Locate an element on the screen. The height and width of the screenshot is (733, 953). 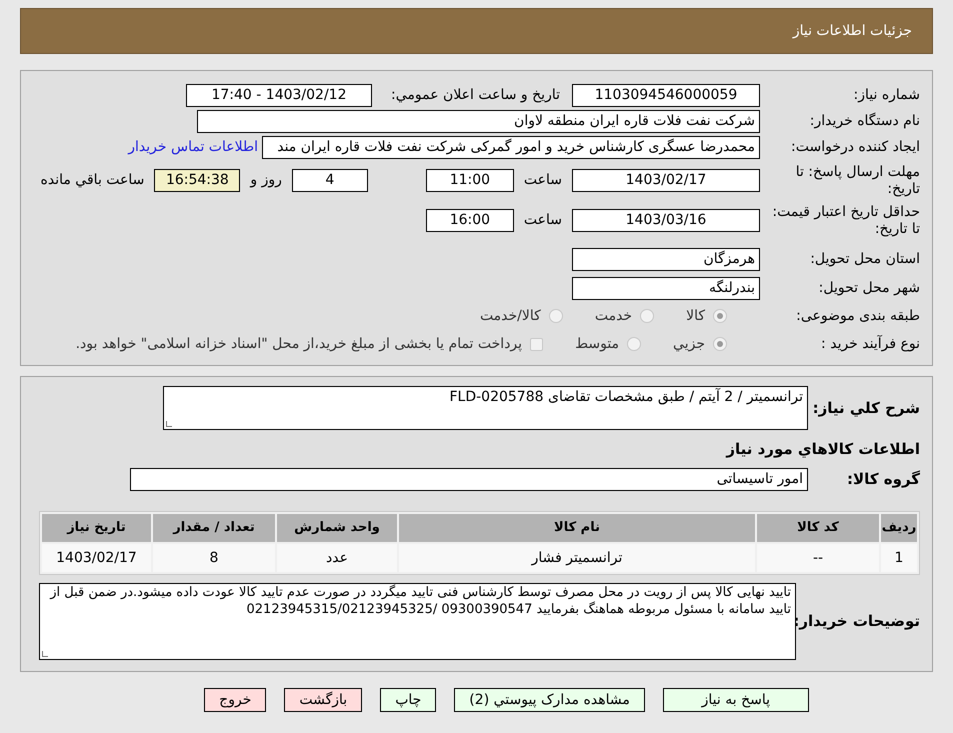
field-label: ساعت باقي مانده is located at coordinates (92, 180).